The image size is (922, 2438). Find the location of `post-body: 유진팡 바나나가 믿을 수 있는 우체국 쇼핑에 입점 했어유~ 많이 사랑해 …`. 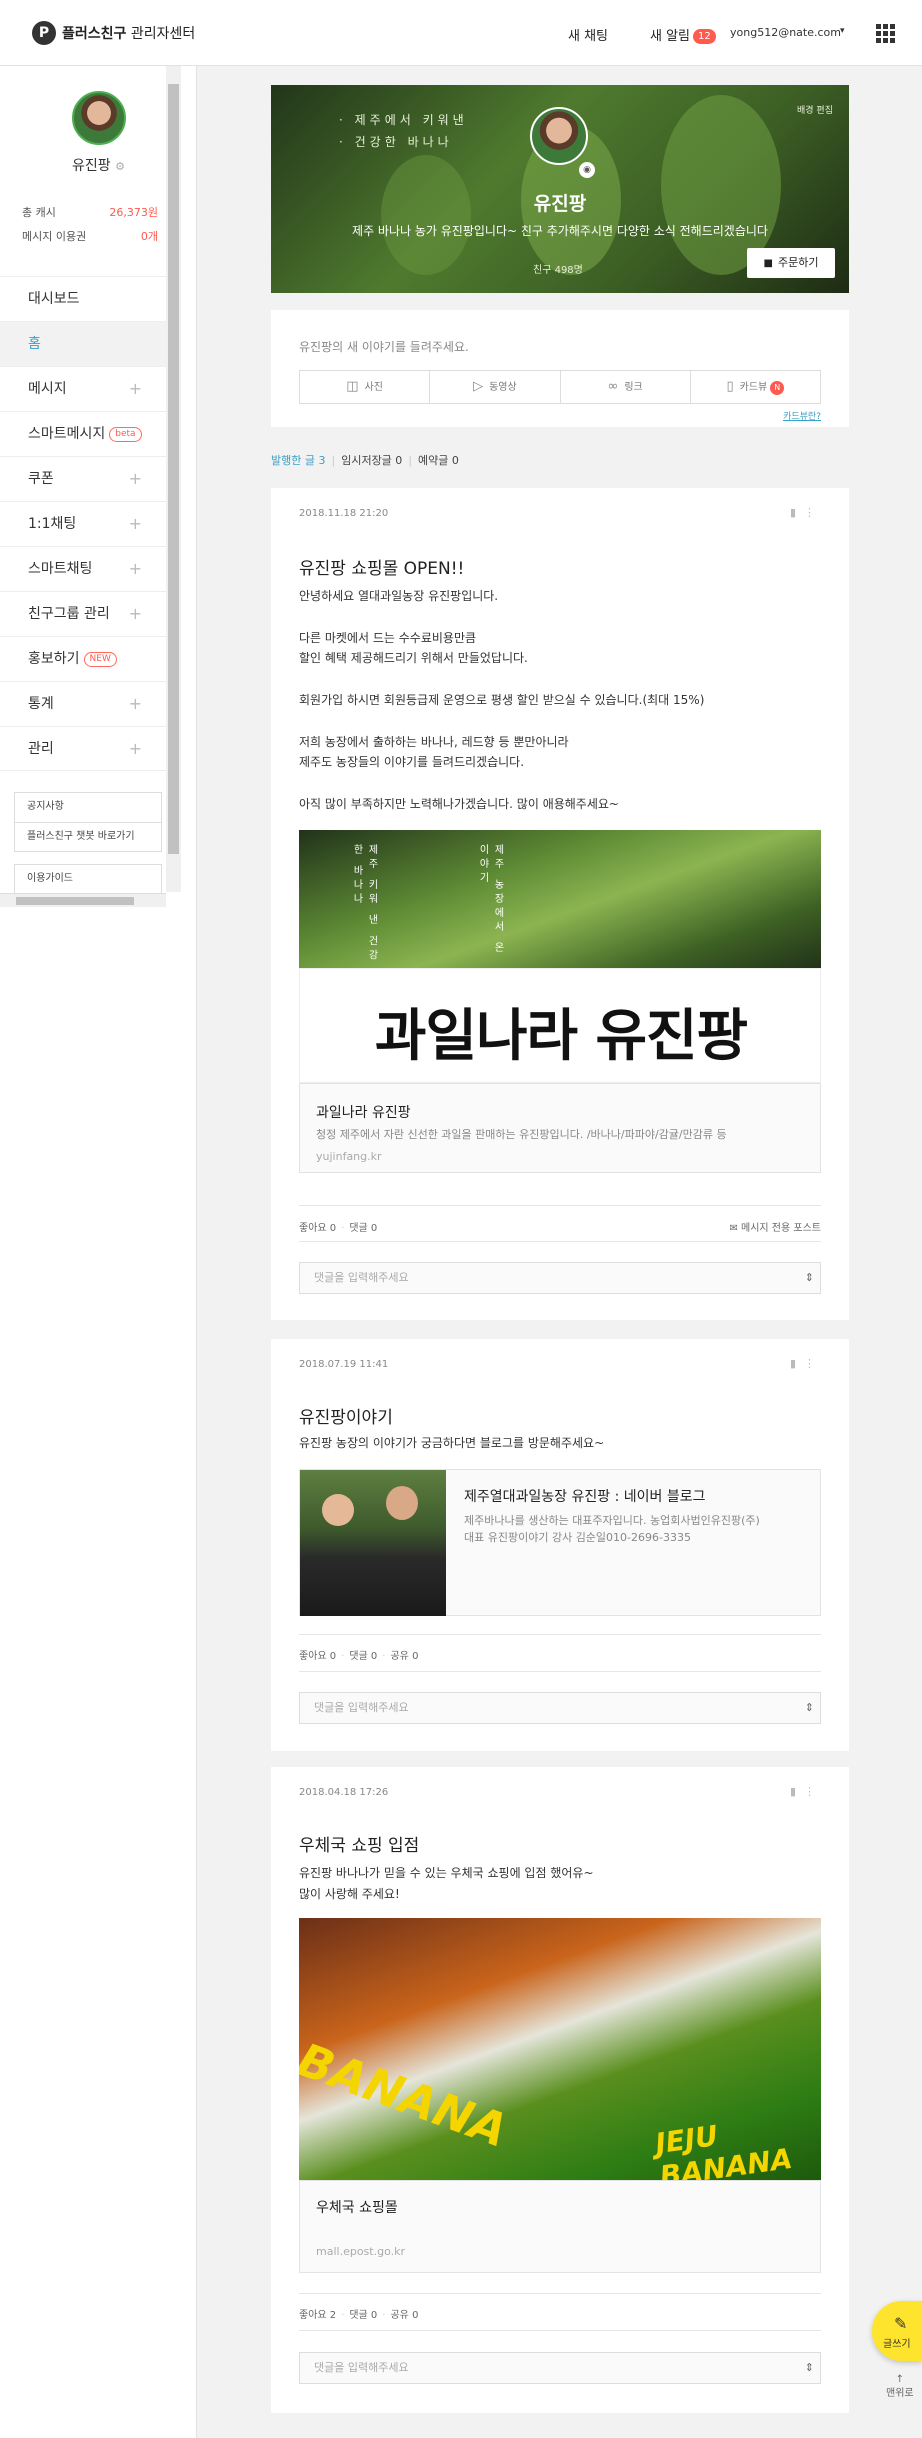

post-body: 유진팡 바나나가 믿을 수 있는 우체국 쇼핑에 입점 했어유~ 많이 사랑해 … is located at coordinates (446, 1883).